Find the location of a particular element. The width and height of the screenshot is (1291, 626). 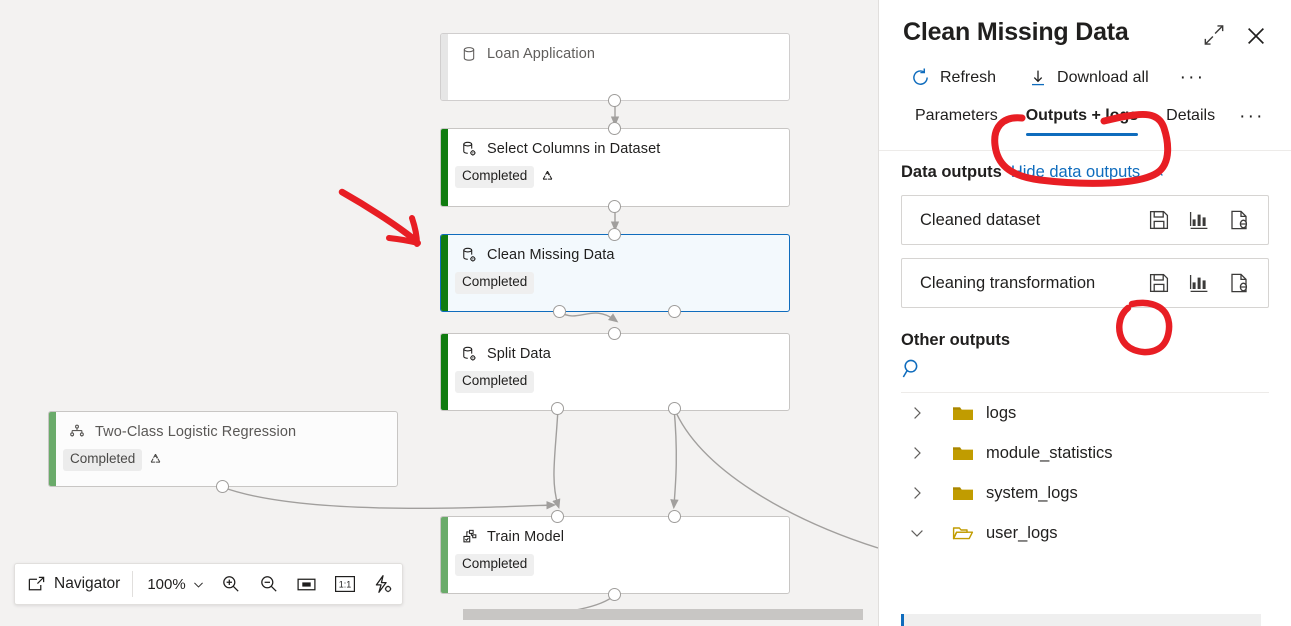

refresh-icon is located at coordinates (920, 76).